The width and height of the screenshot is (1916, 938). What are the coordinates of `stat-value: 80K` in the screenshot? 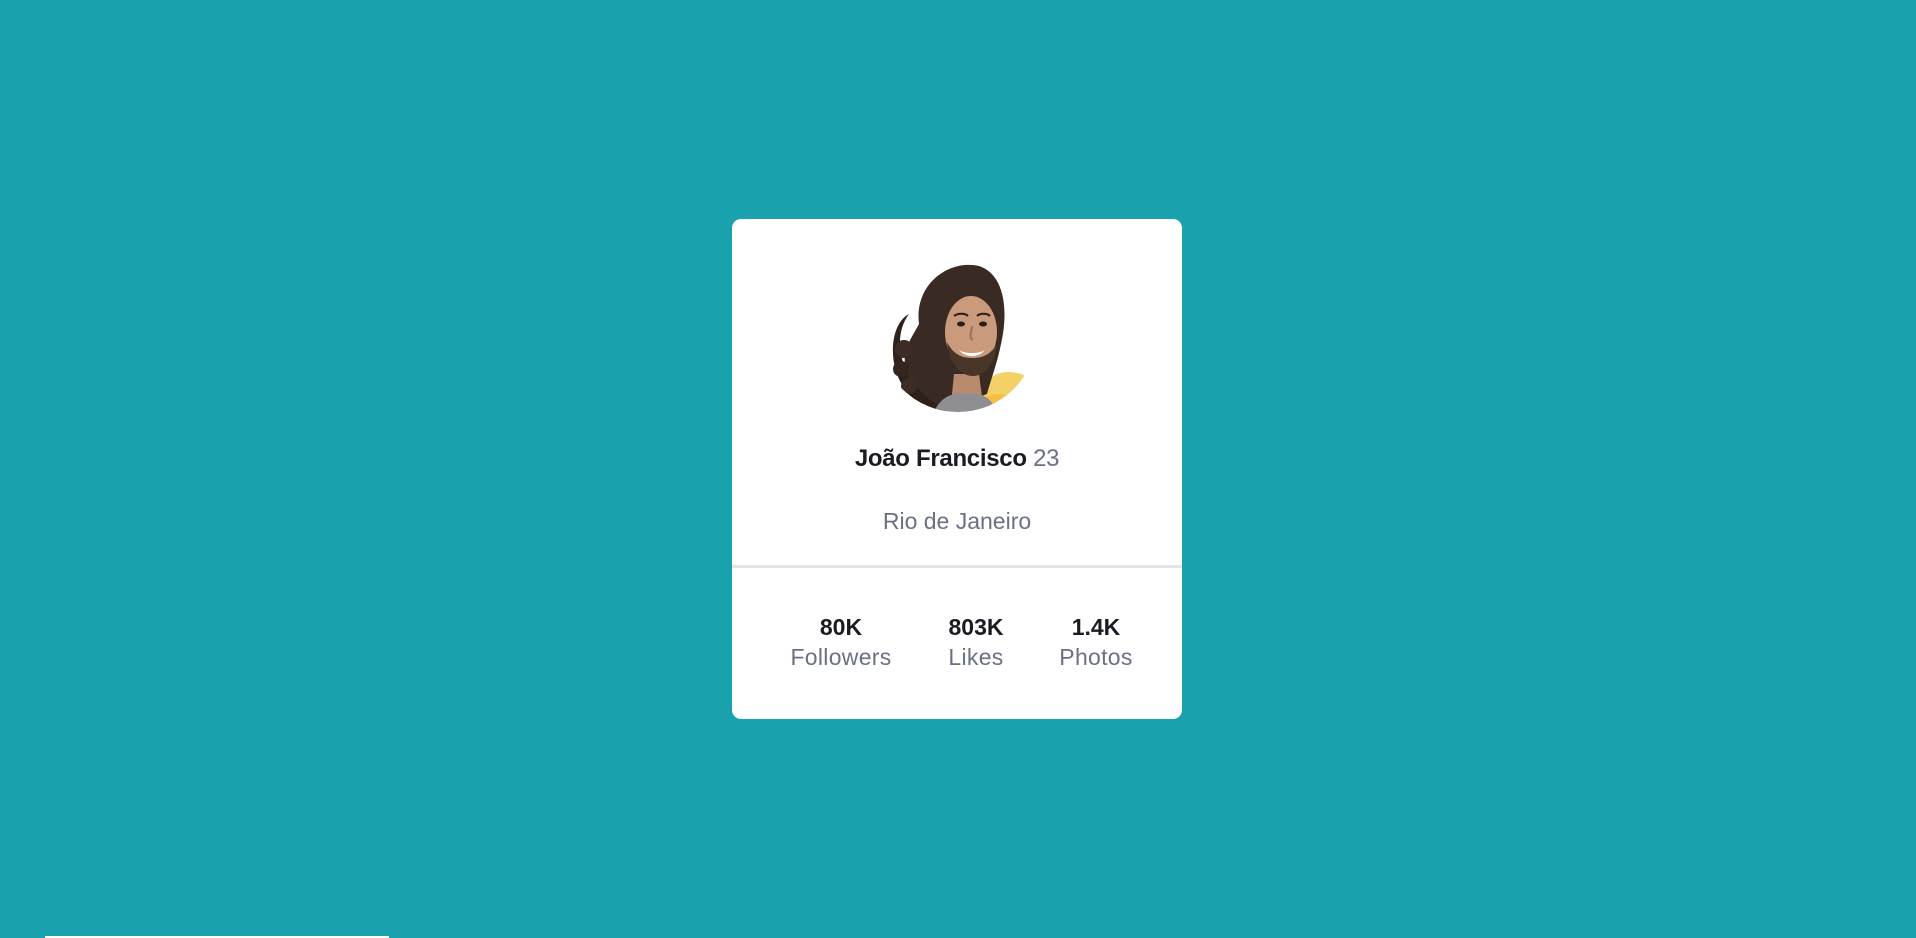 It's located at (841, 627).